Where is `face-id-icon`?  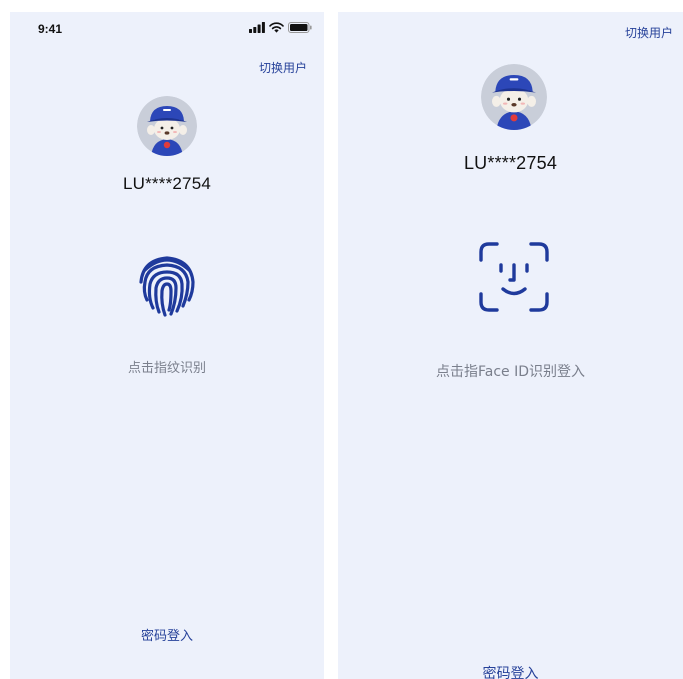 face-id-icon is located at coordinates (514, 277).